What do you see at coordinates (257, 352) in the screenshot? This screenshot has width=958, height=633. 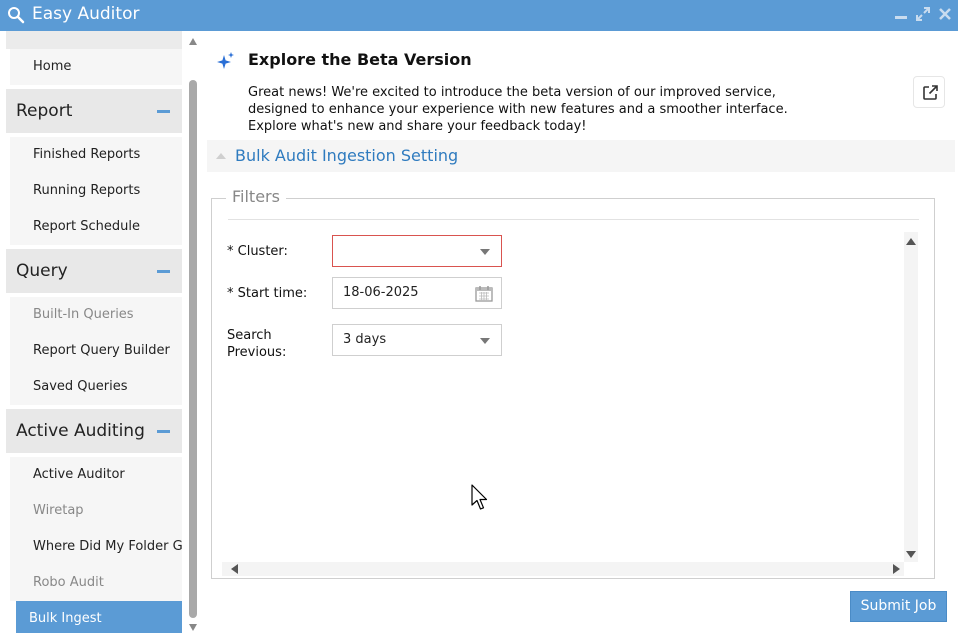 I see `search-previous-label-line2: Previous:` at bounding box center [257, 352].